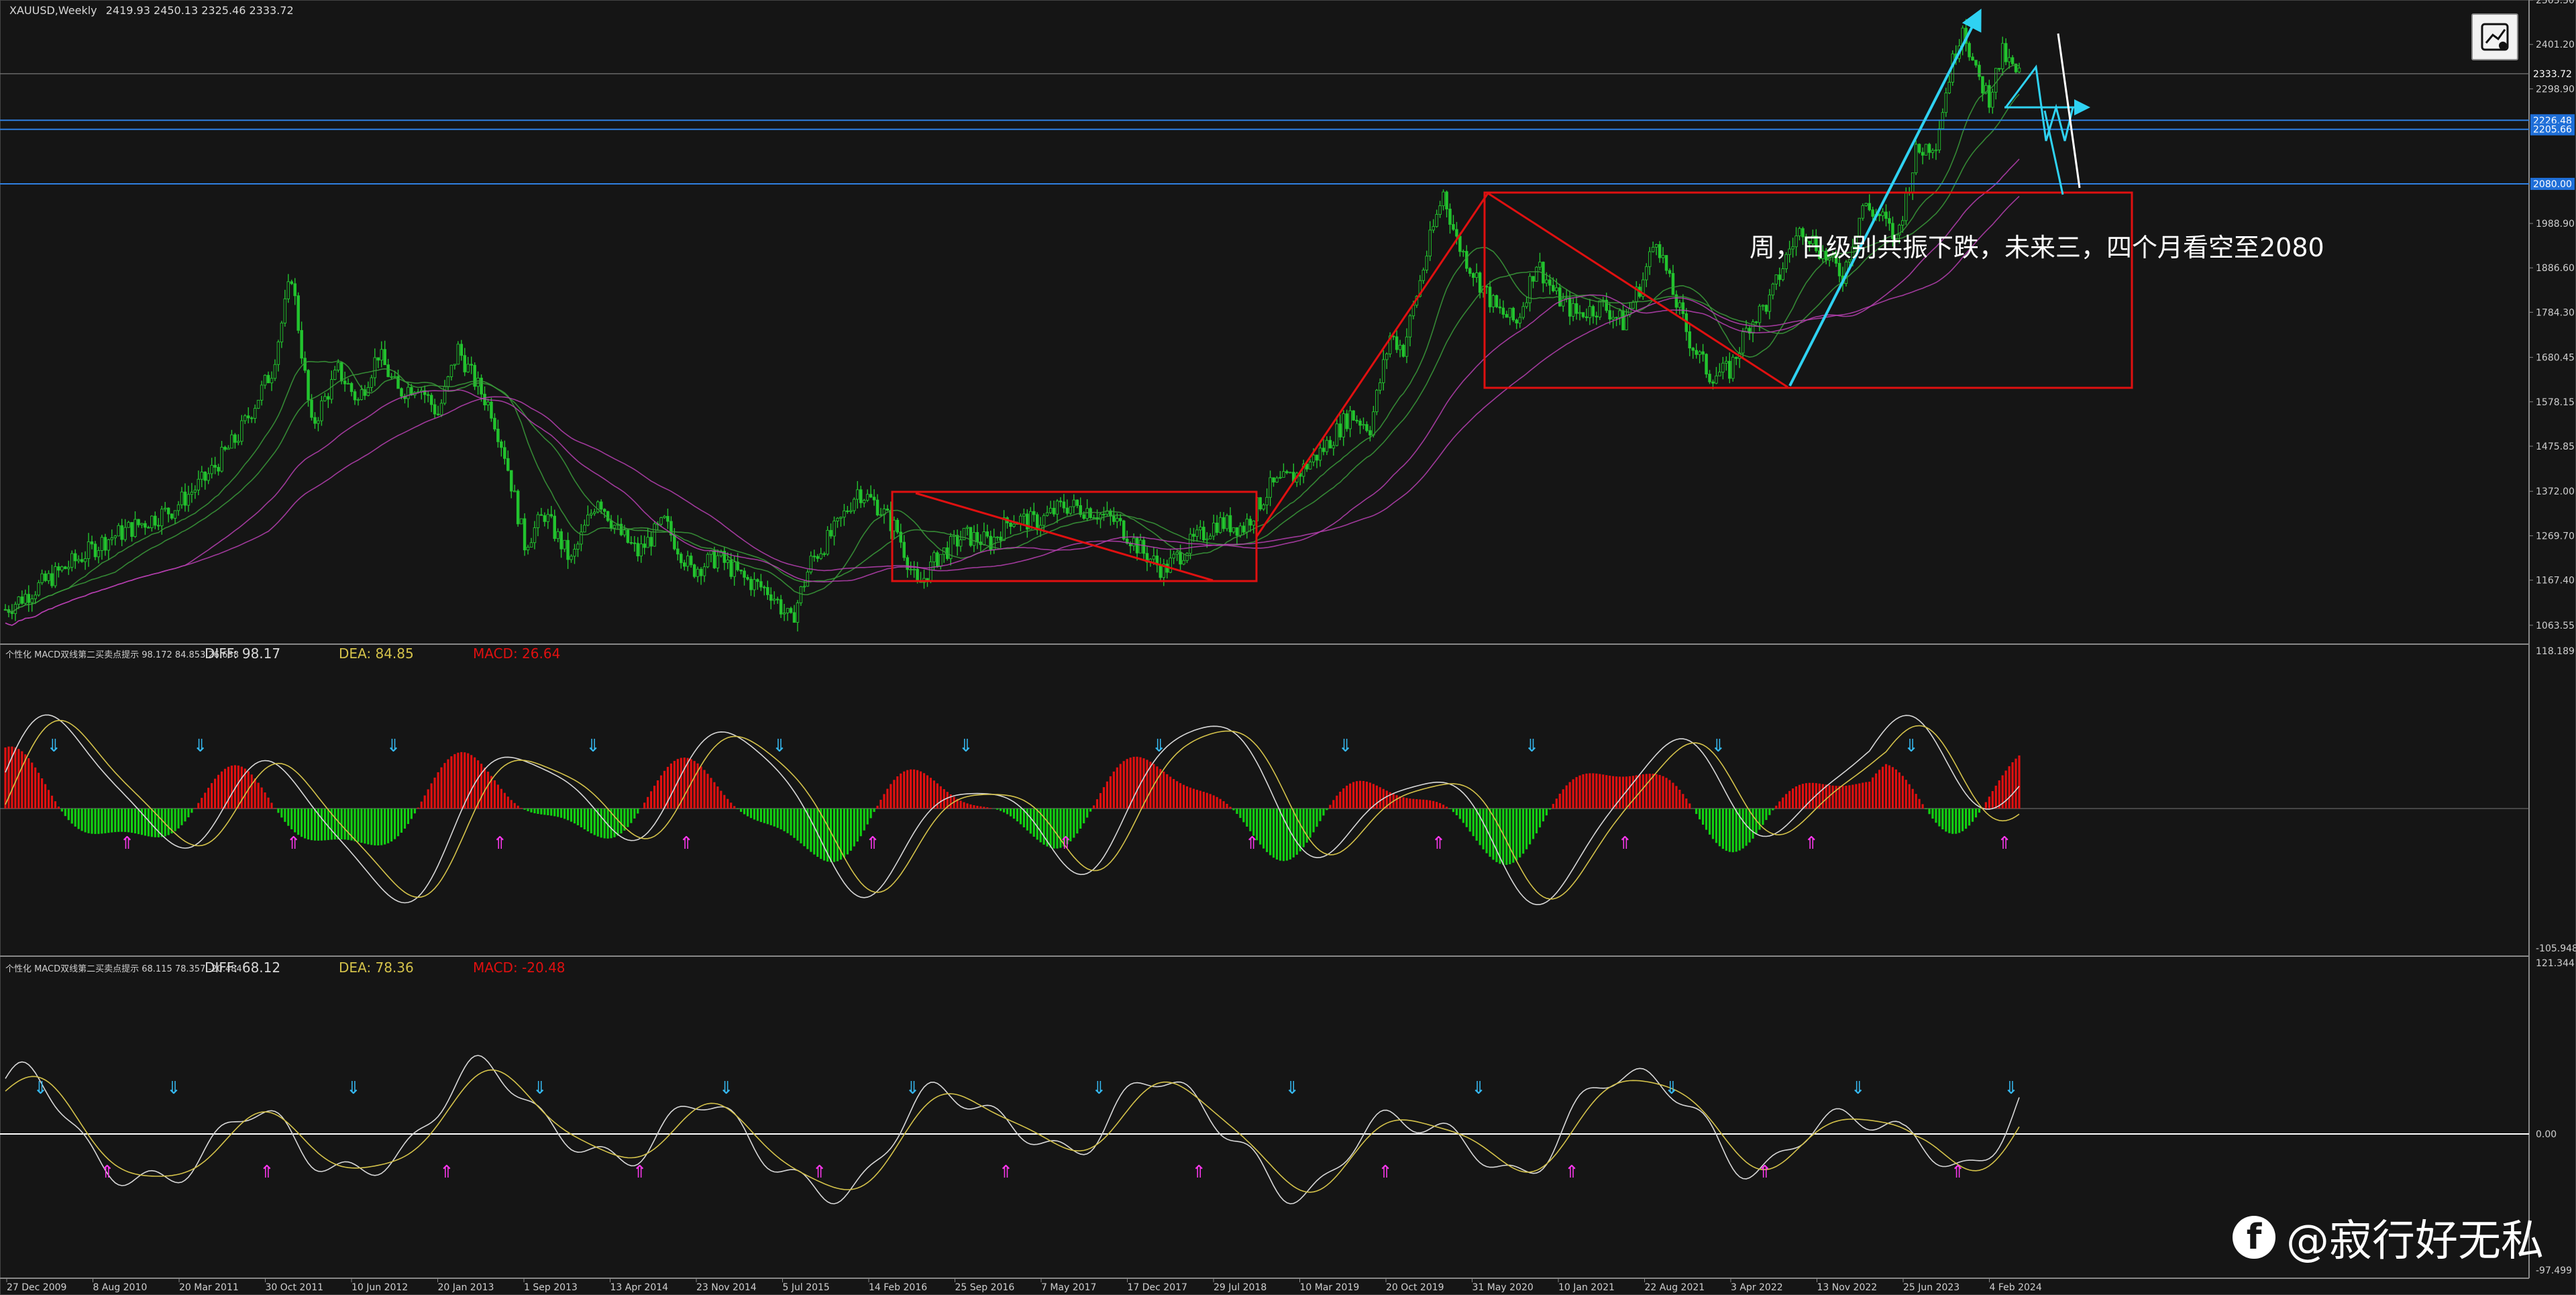  I want to click on chart-settings-button, so click(2494, 36).